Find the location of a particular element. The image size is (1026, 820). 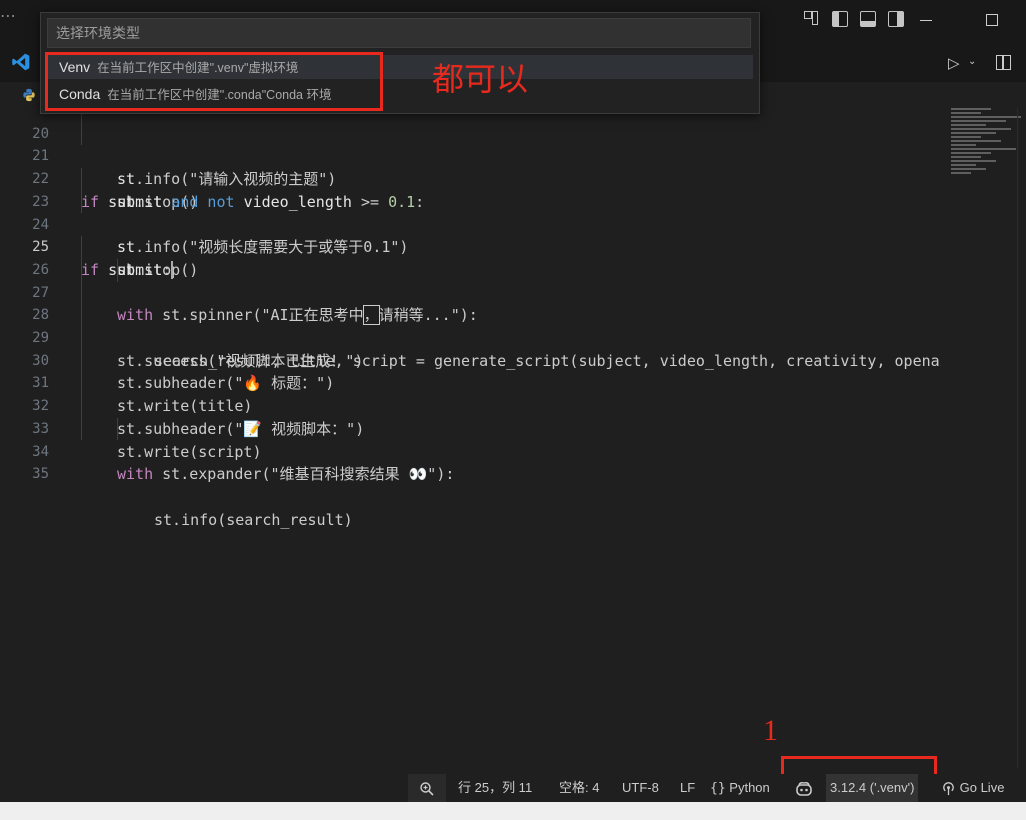

more-dots-icon: ⋯ is located at coordinates (8, 16).